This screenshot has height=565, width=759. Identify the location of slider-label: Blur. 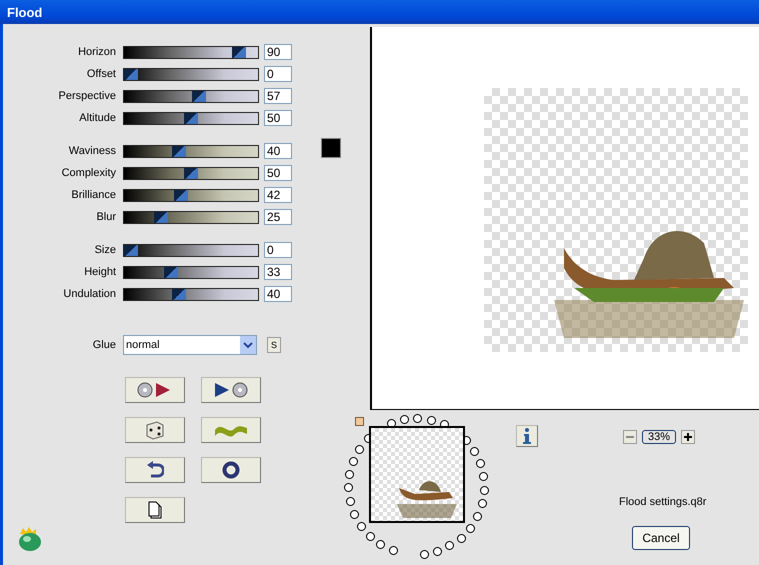
(106, 217).